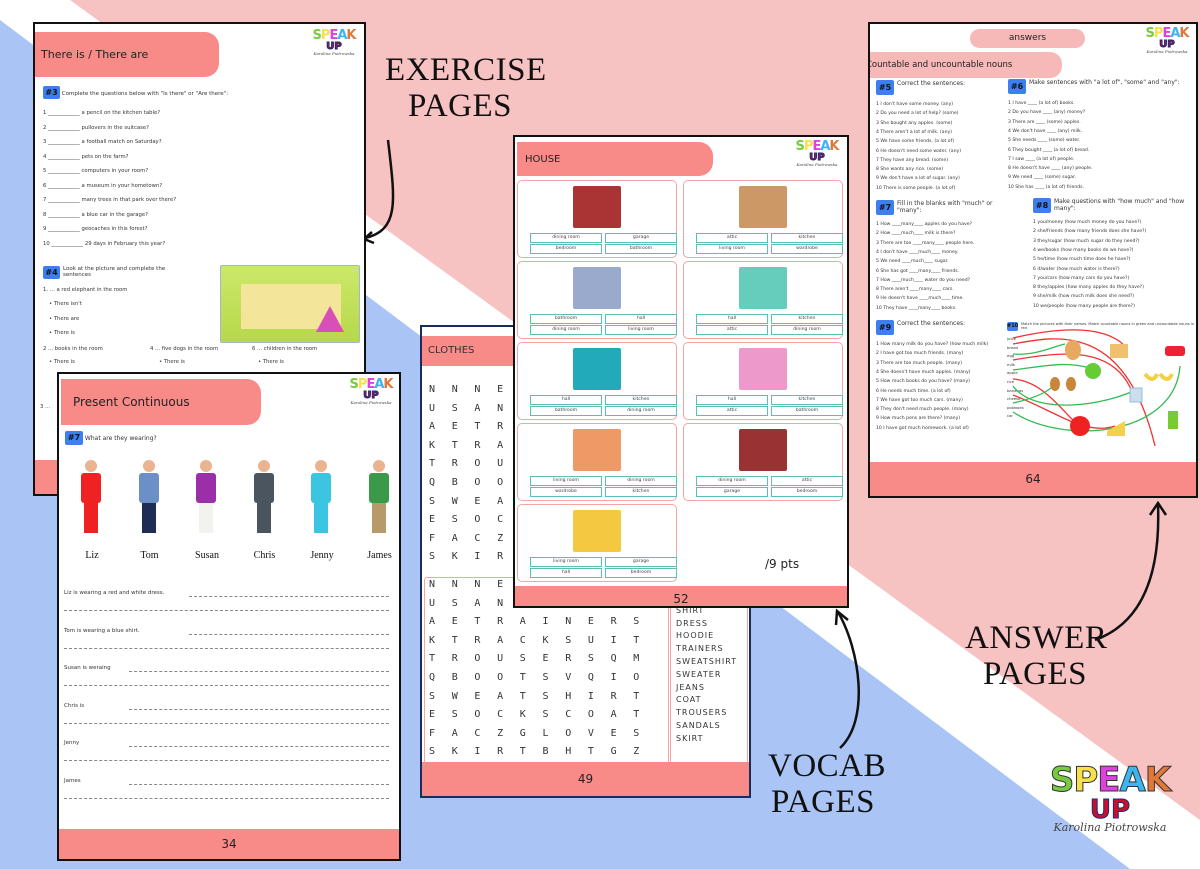 The width and height of the screenshot is (1200, 869). I want to click on option-q2: • There is, so click(62, 362).